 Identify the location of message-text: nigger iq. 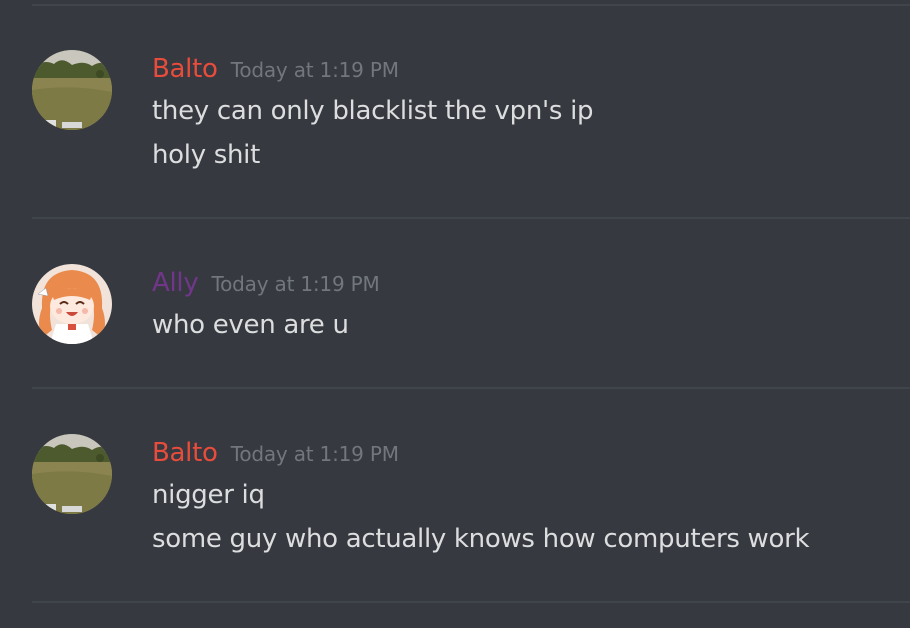
(208, 495).